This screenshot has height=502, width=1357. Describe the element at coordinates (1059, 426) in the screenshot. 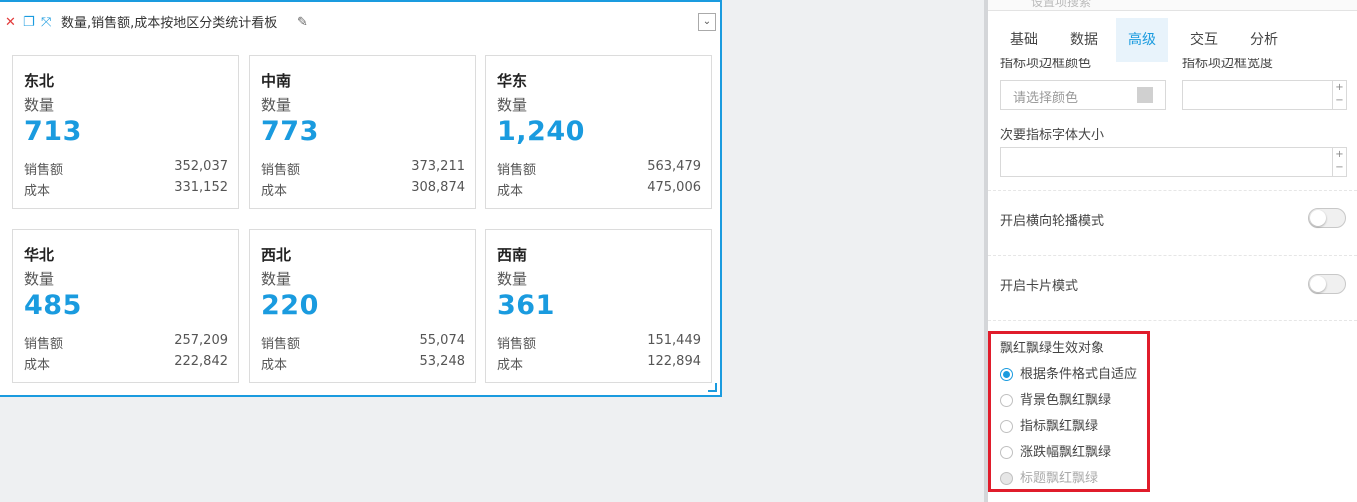

I see `radio-label: 指标飘红飘绿` at that location.